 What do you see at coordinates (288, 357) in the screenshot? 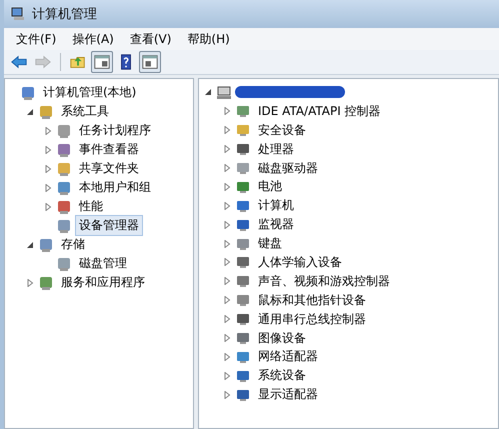
I see `device-category: 网络适配器` at bounding box center [288, 357].